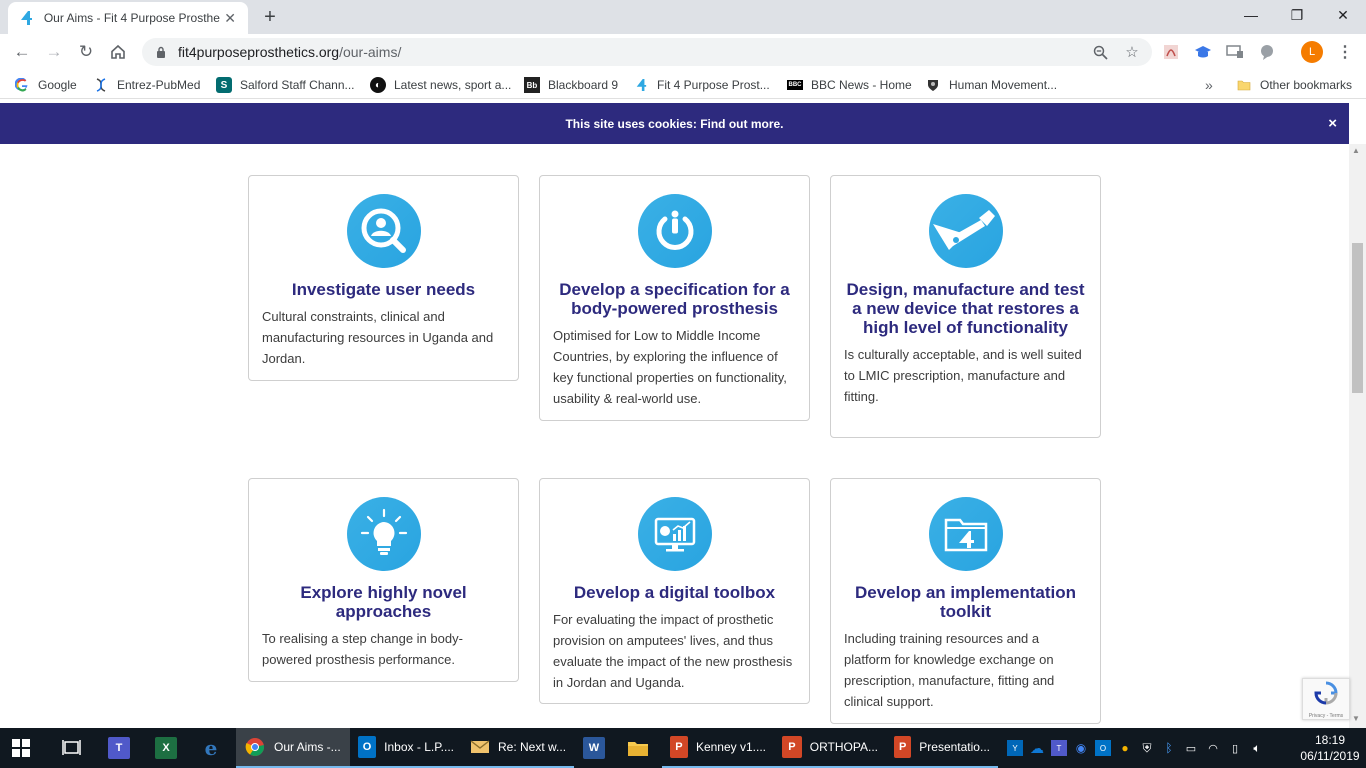  What do you see at coordinates (1213, 748) in the screenshot?
I see `wifi-tray-icon: ◠` at bounding box center [1213, 748].